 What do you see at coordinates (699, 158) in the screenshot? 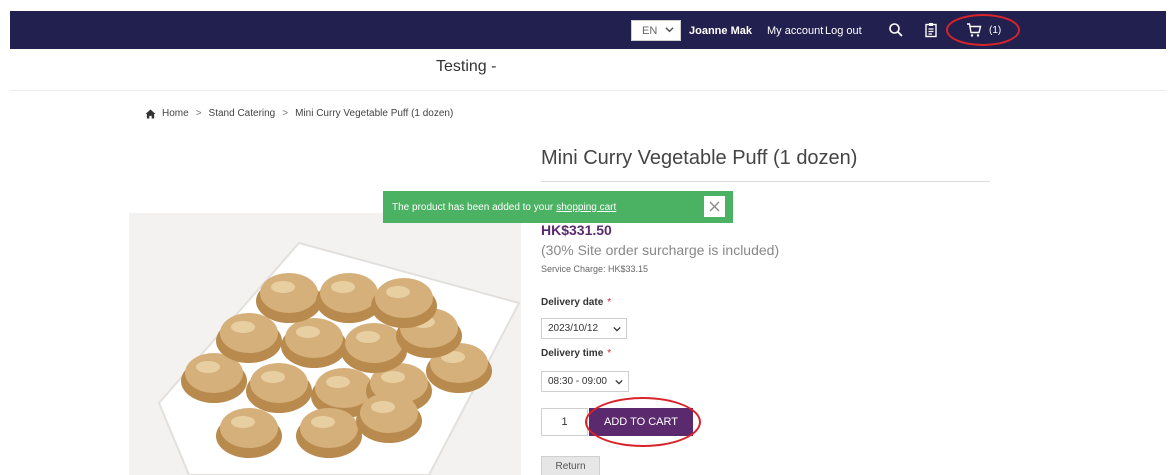
I see `product-title: Mini Curry Vegetable Puff (1 dozen)` at bounding box center [699, 158].